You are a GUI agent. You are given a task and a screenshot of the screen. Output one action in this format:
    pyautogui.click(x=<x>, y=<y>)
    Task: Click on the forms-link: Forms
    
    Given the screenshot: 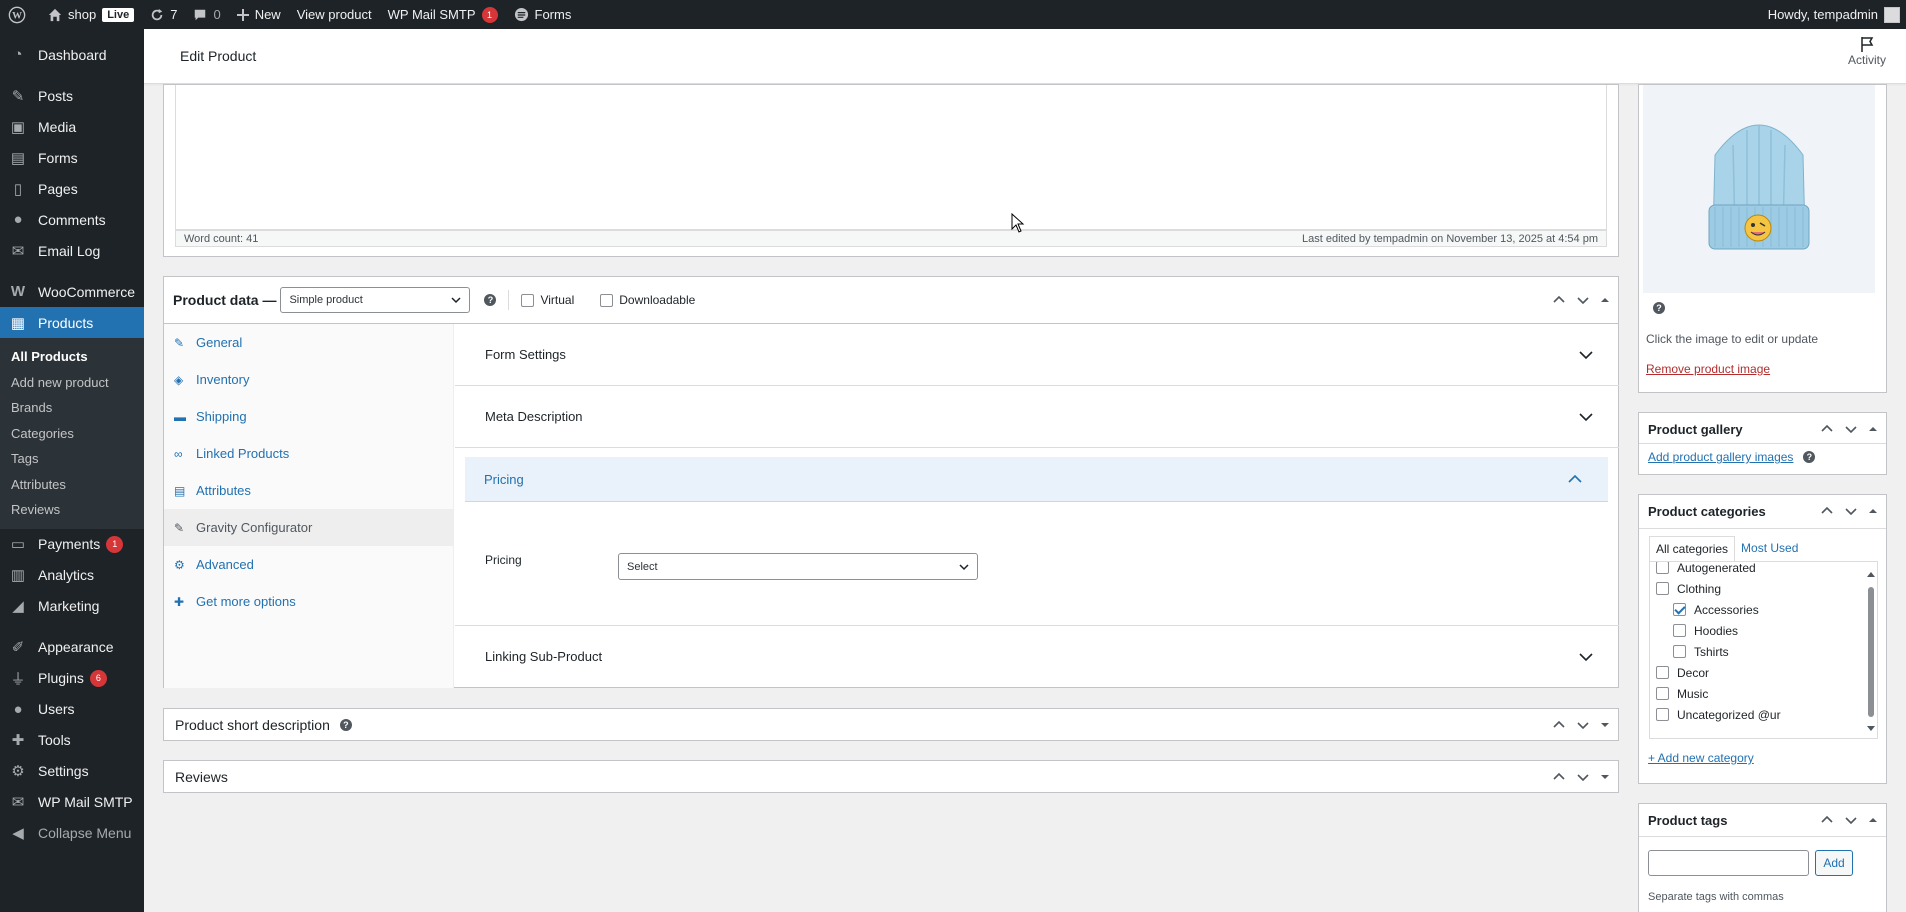 What is the action you would take?
    pyautogui.click(x=543, y=14)
    